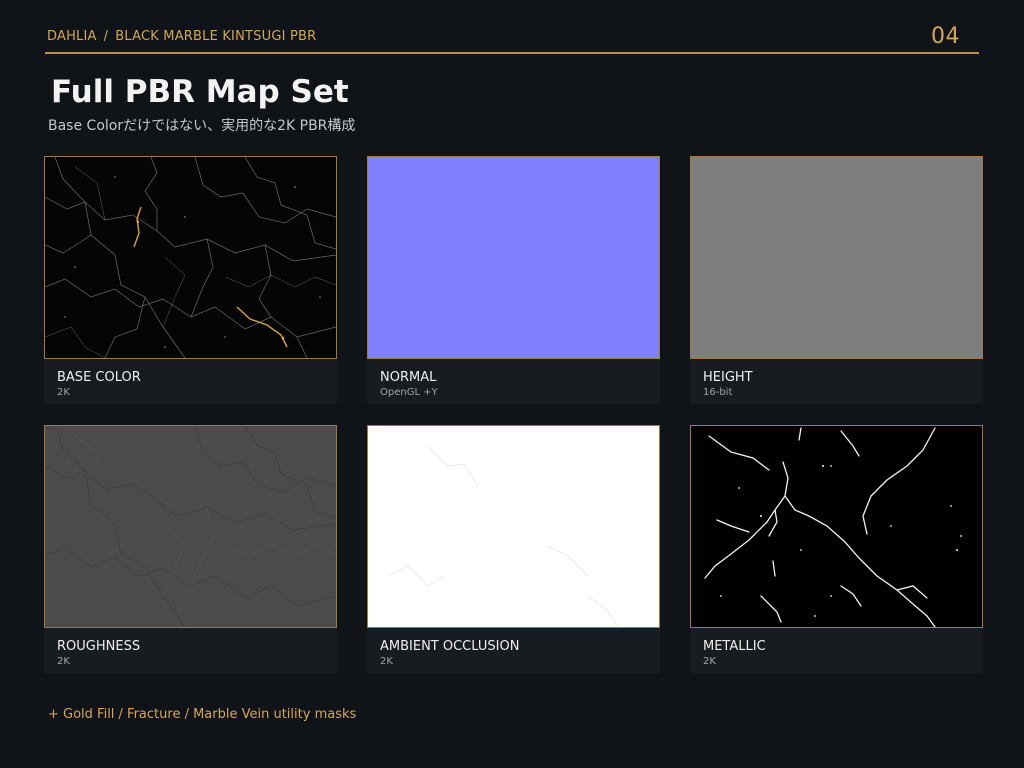 Image resolution: width=1024 pixels, height=768 pixels. I want to click on header-divider, so click(512, 53).